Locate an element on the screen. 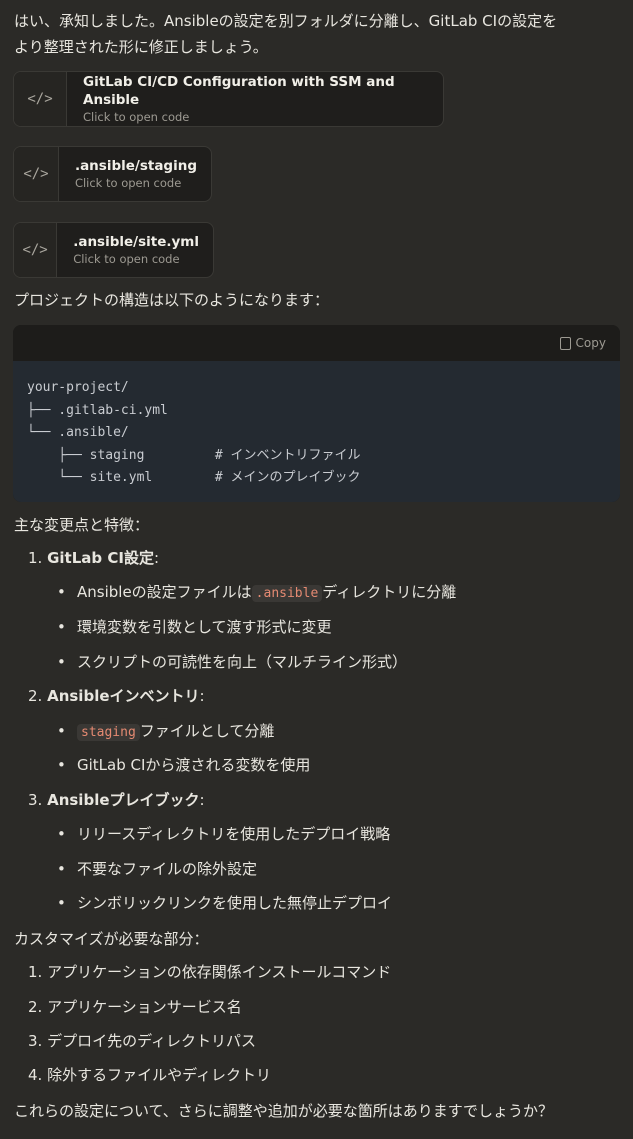 Image resolution: width=633 pixels, height=1139 pixels. inline-code: .ansible is located at coordinates (287, 593).